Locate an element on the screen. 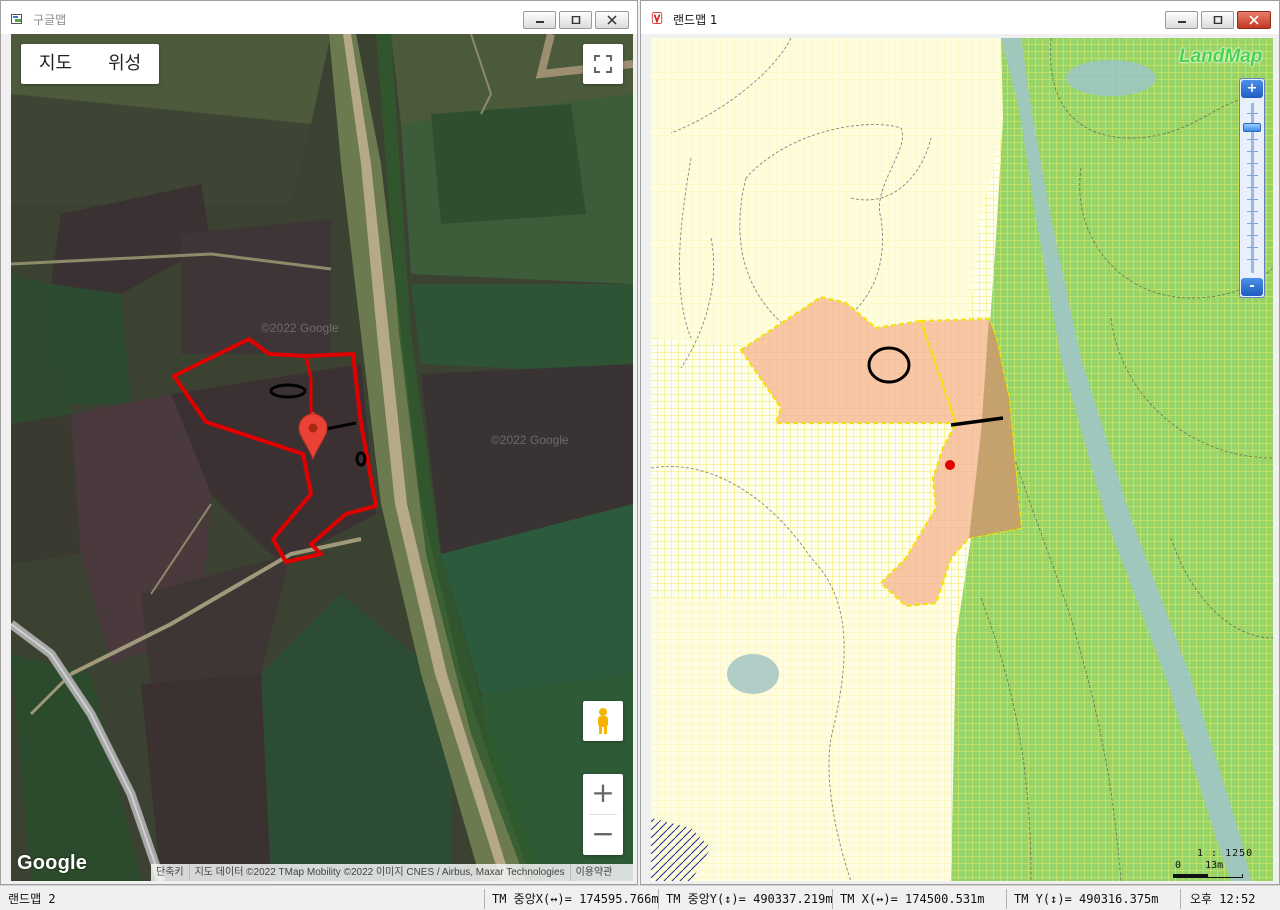  title-bar: 구글맵 is located at coordinates (319, 17).